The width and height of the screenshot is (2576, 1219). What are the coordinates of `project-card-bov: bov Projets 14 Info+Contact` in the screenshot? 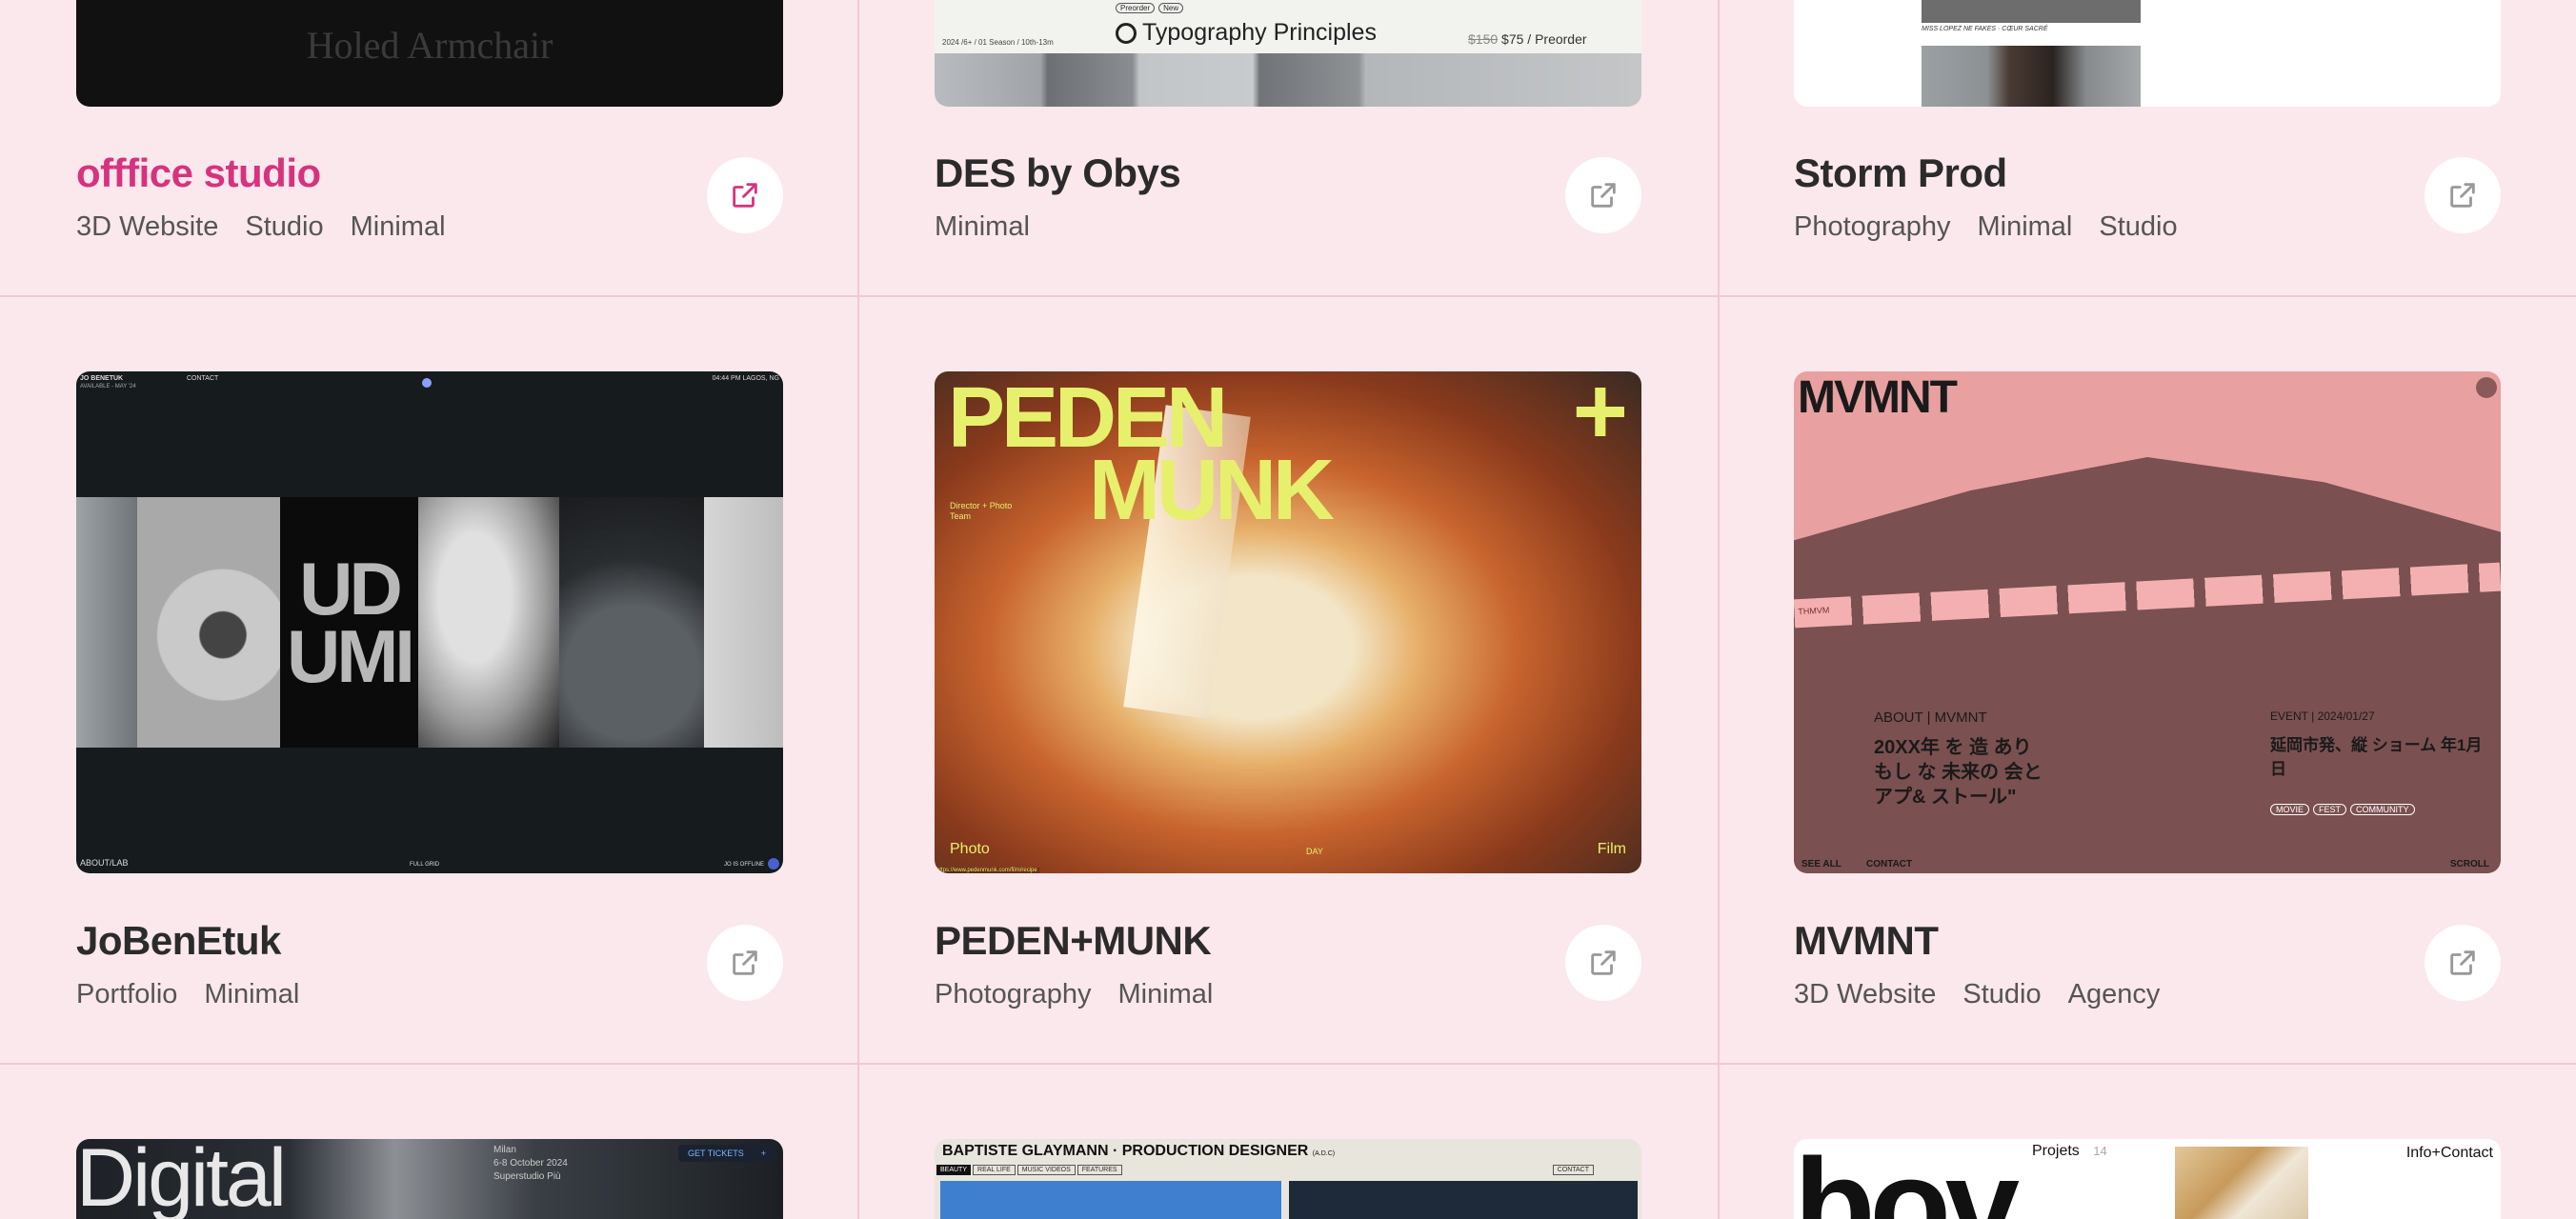 It's located at (2148, 1179).